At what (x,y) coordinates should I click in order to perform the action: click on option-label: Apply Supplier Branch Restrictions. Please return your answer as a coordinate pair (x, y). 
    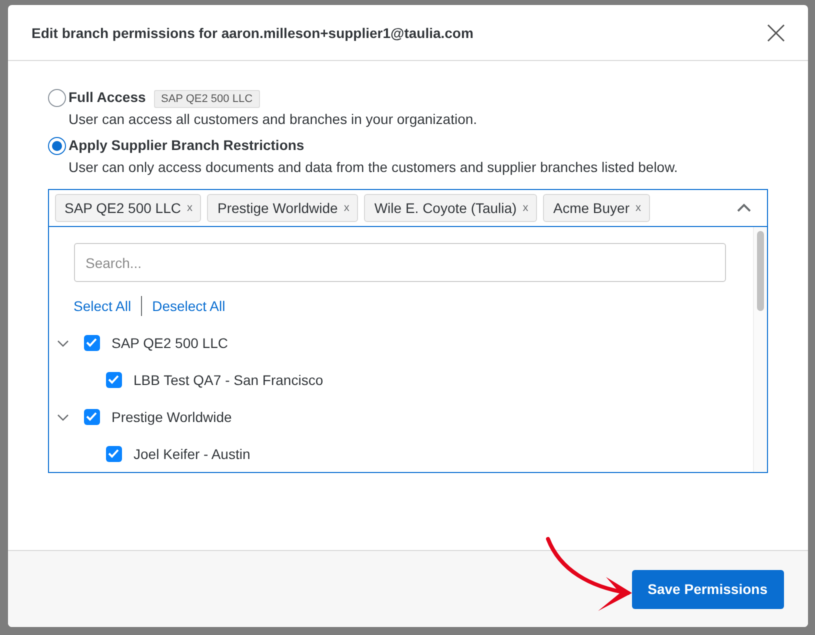
    Looking at the image, I should click on (186, 146).